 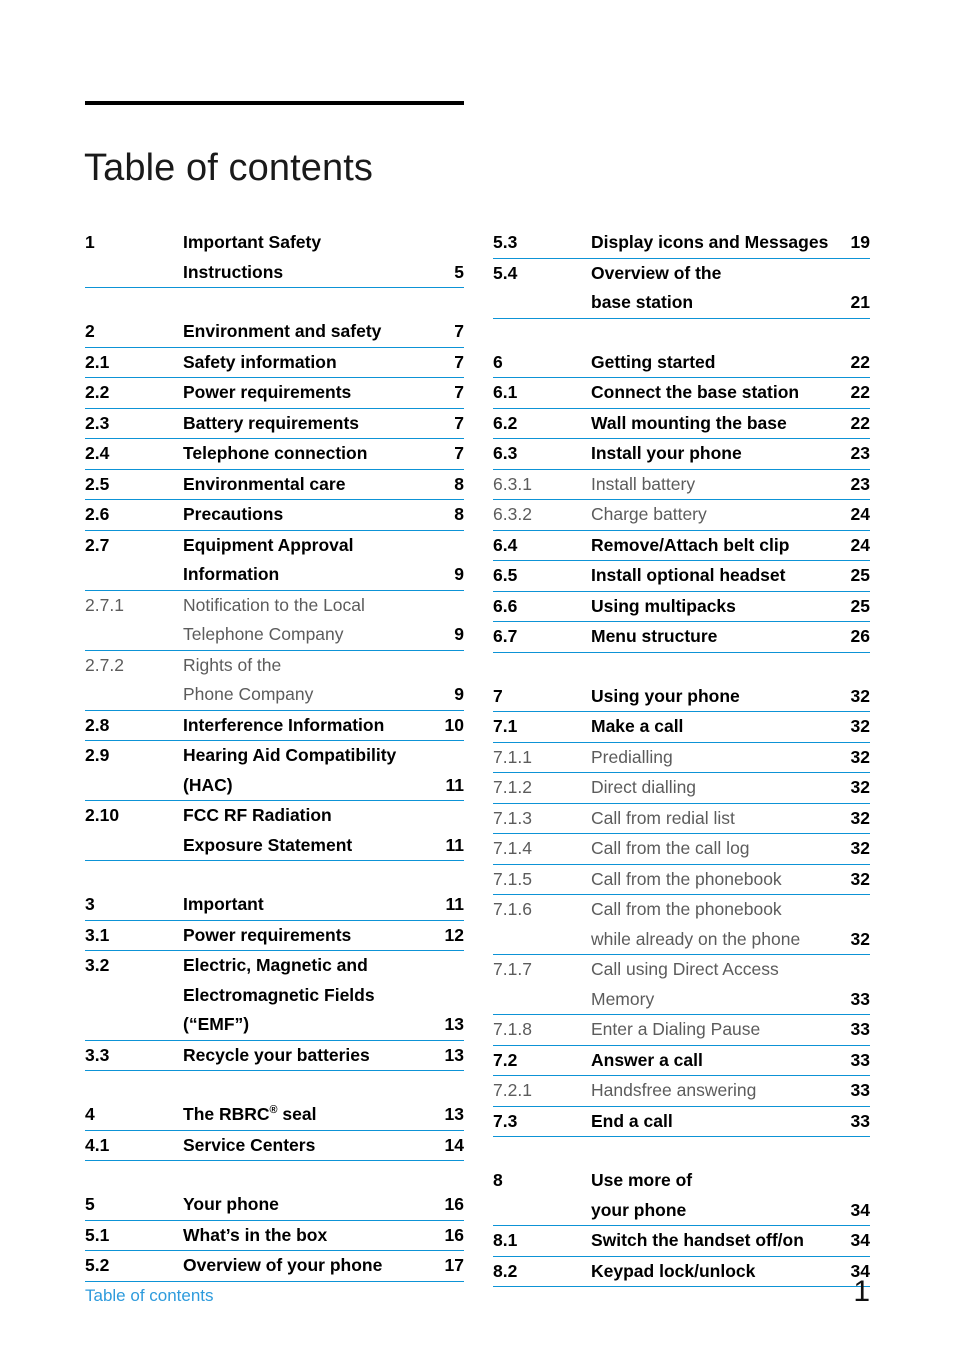 I want to click on toc-entry-number: 7.2, so click(x=505, y=1059).